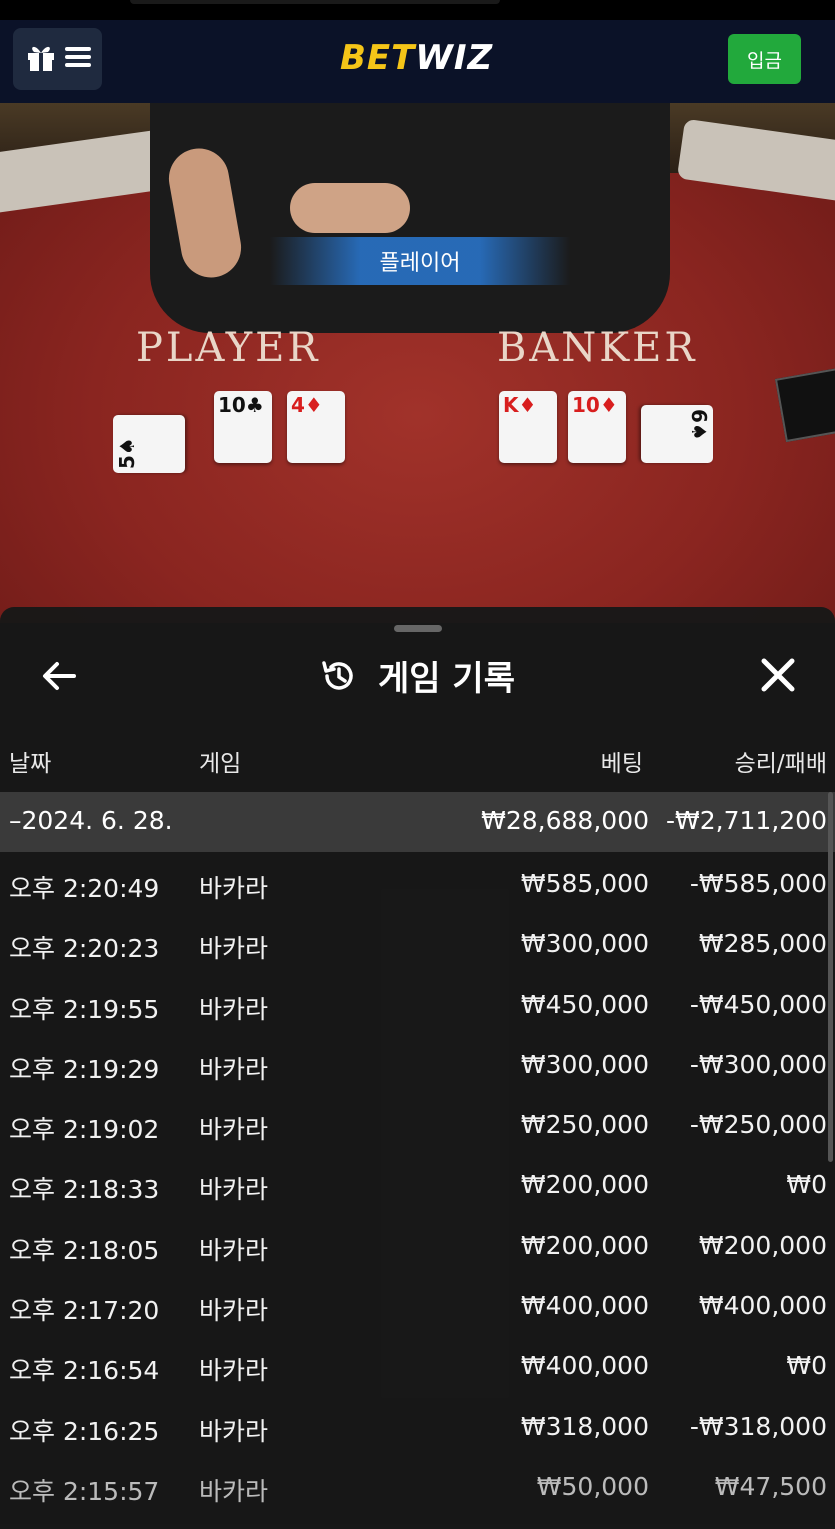 This screenshot has height=1529, width=835. What do you see at coordinates (446, 679) in the screenshot?
I see `title-text: 게임 기록` at bounding box center [446, 679].